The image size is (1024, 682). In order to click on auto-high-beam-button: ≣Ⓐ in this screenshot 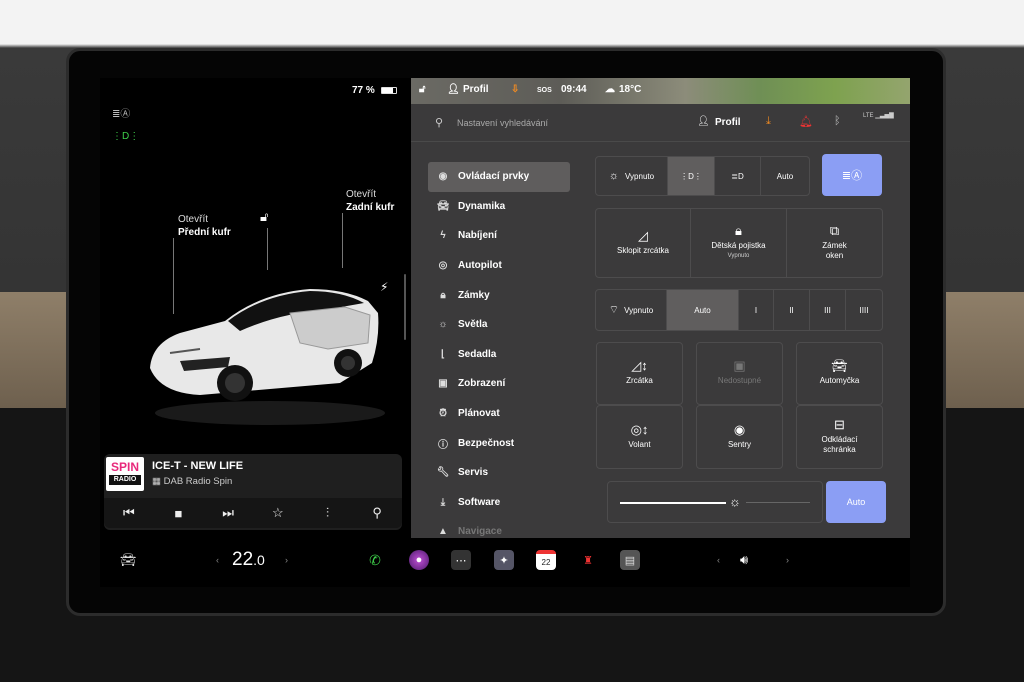, I will do `click(852, 175)`.